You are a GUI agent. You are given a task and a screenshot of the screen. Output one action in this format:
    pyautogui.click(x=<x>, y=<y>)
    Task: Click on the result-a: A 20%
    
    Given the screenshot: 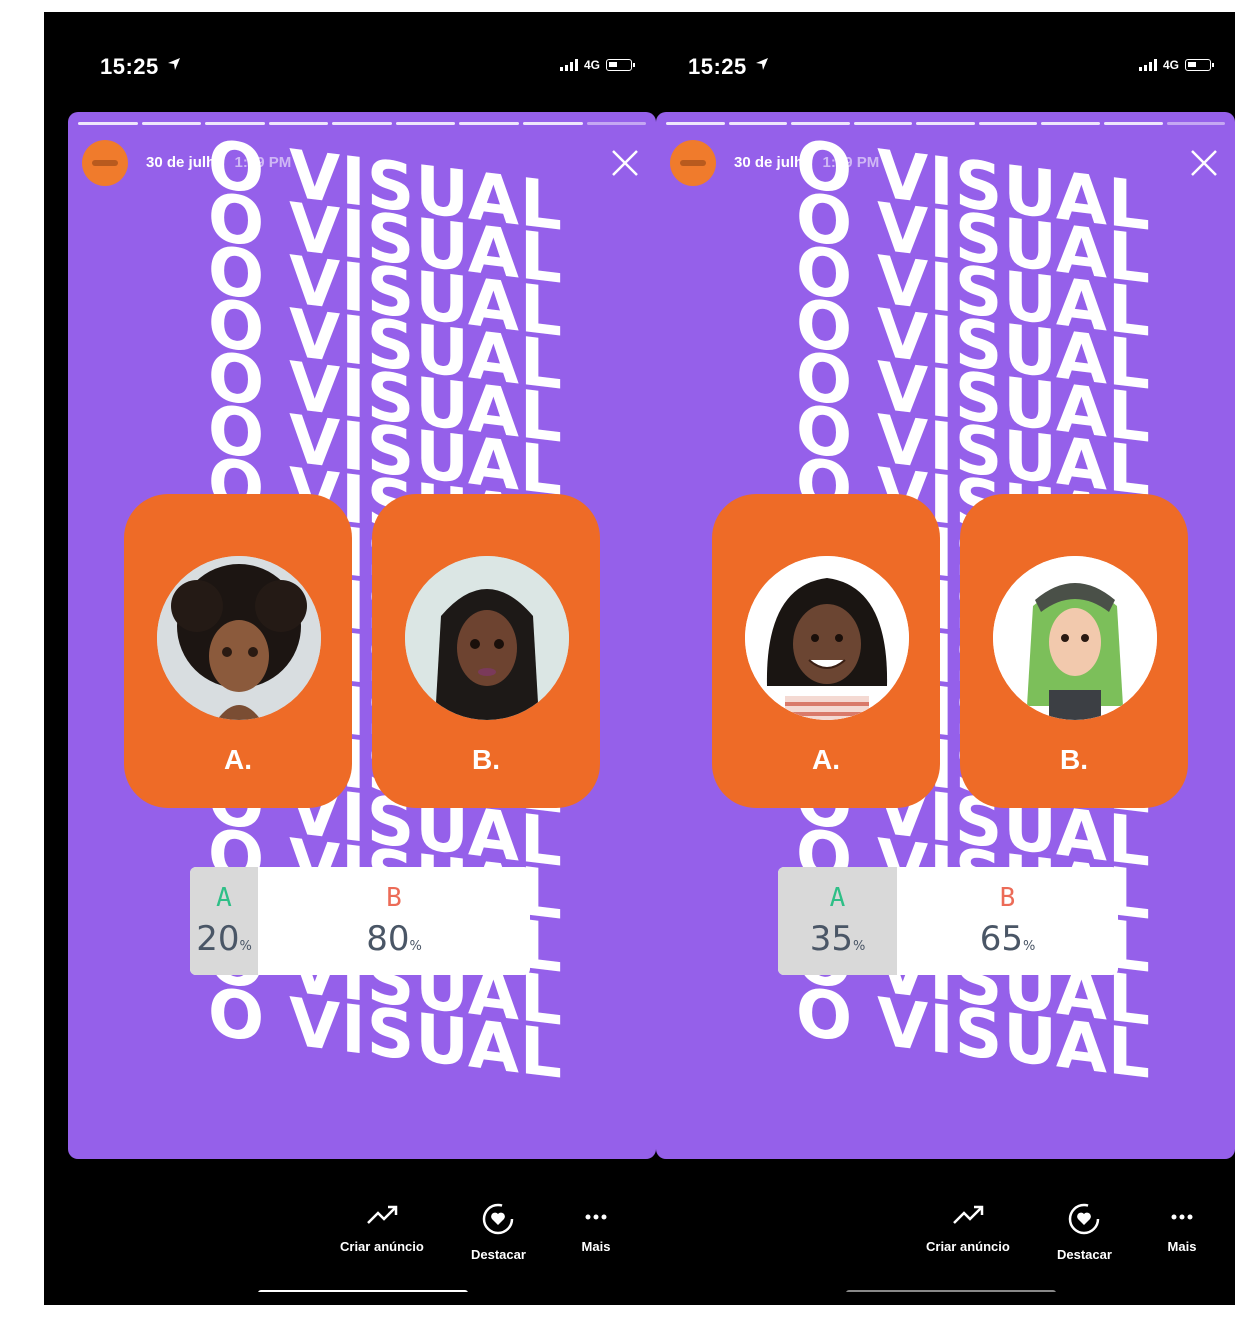 What is the action you would take?
    pyautogui.click(x=224, y=921)
    